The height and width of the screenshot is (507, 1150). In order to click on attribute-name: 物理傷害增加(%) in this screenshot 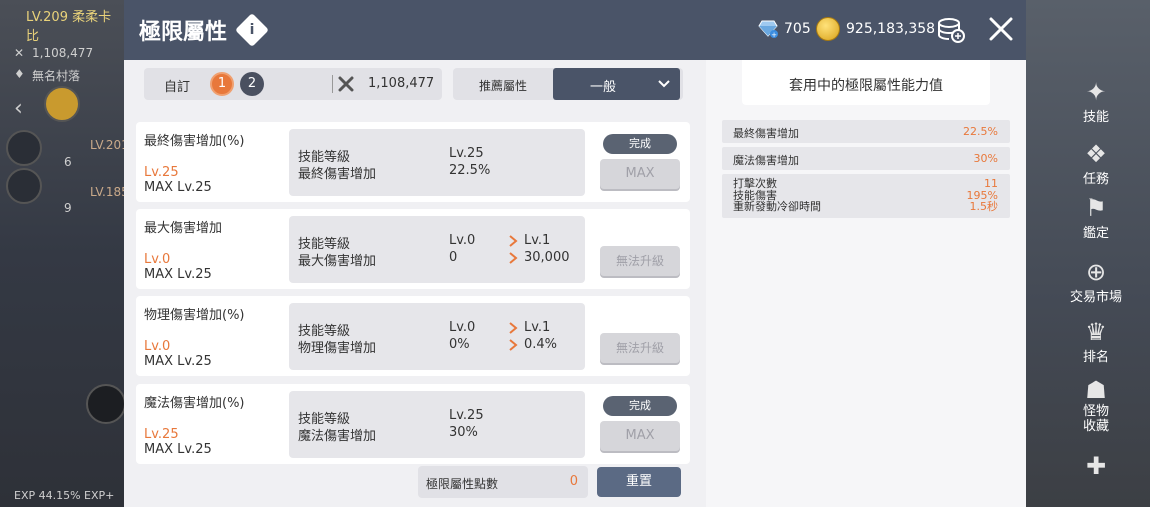, I will do `click(194, 315)`.